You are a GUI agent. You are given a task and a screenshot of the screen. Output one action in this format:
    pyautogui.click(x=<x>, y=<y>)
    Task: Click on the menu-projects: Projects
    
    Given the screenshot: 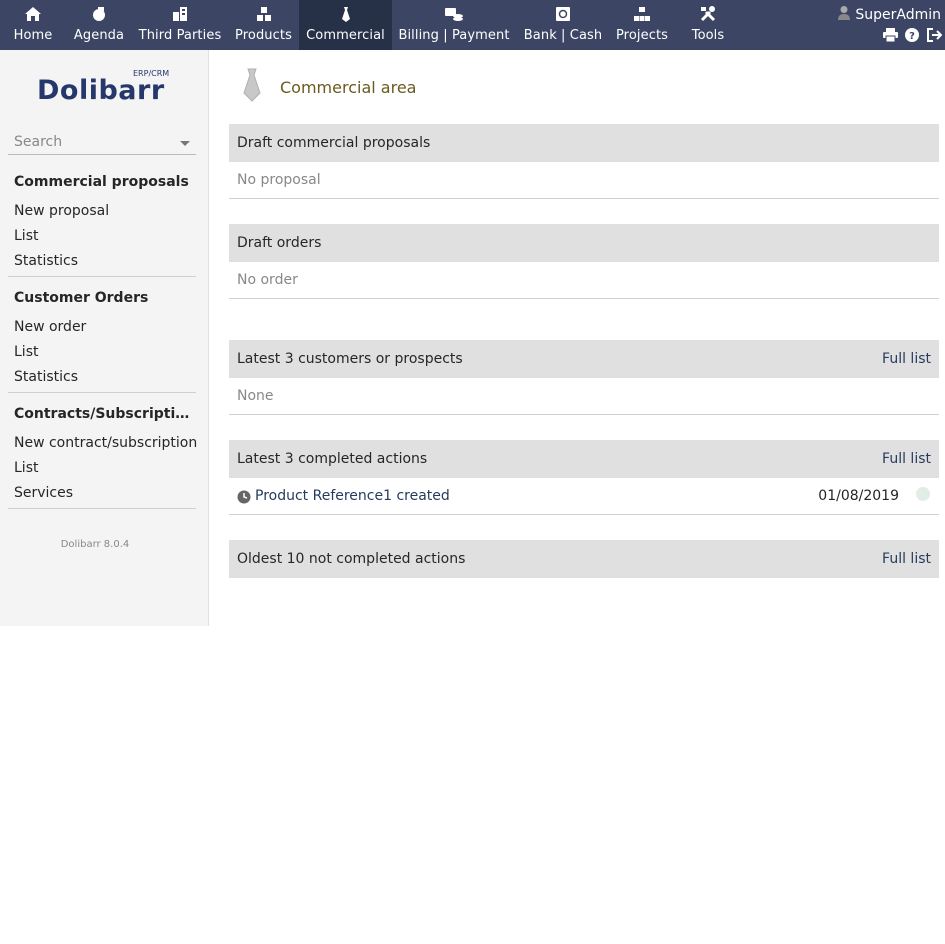 What is the action you would take?
    pyautogui.click(x=642, y=25)
    